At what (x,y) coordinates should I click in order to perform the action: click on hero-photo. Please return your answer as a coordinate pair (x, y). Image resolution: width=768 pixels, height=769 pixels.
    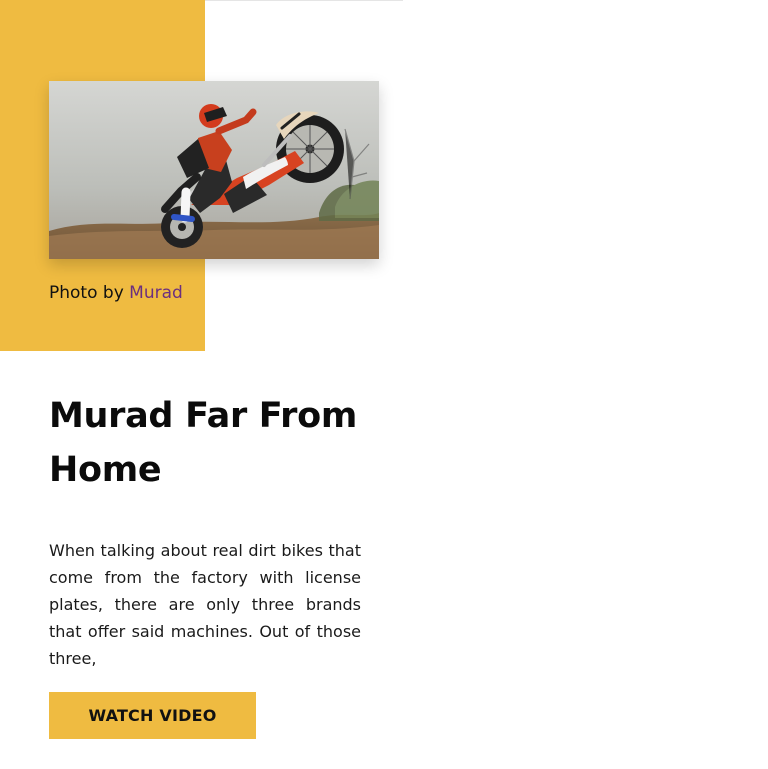
    Looking at the image, I should click on (214, 170).